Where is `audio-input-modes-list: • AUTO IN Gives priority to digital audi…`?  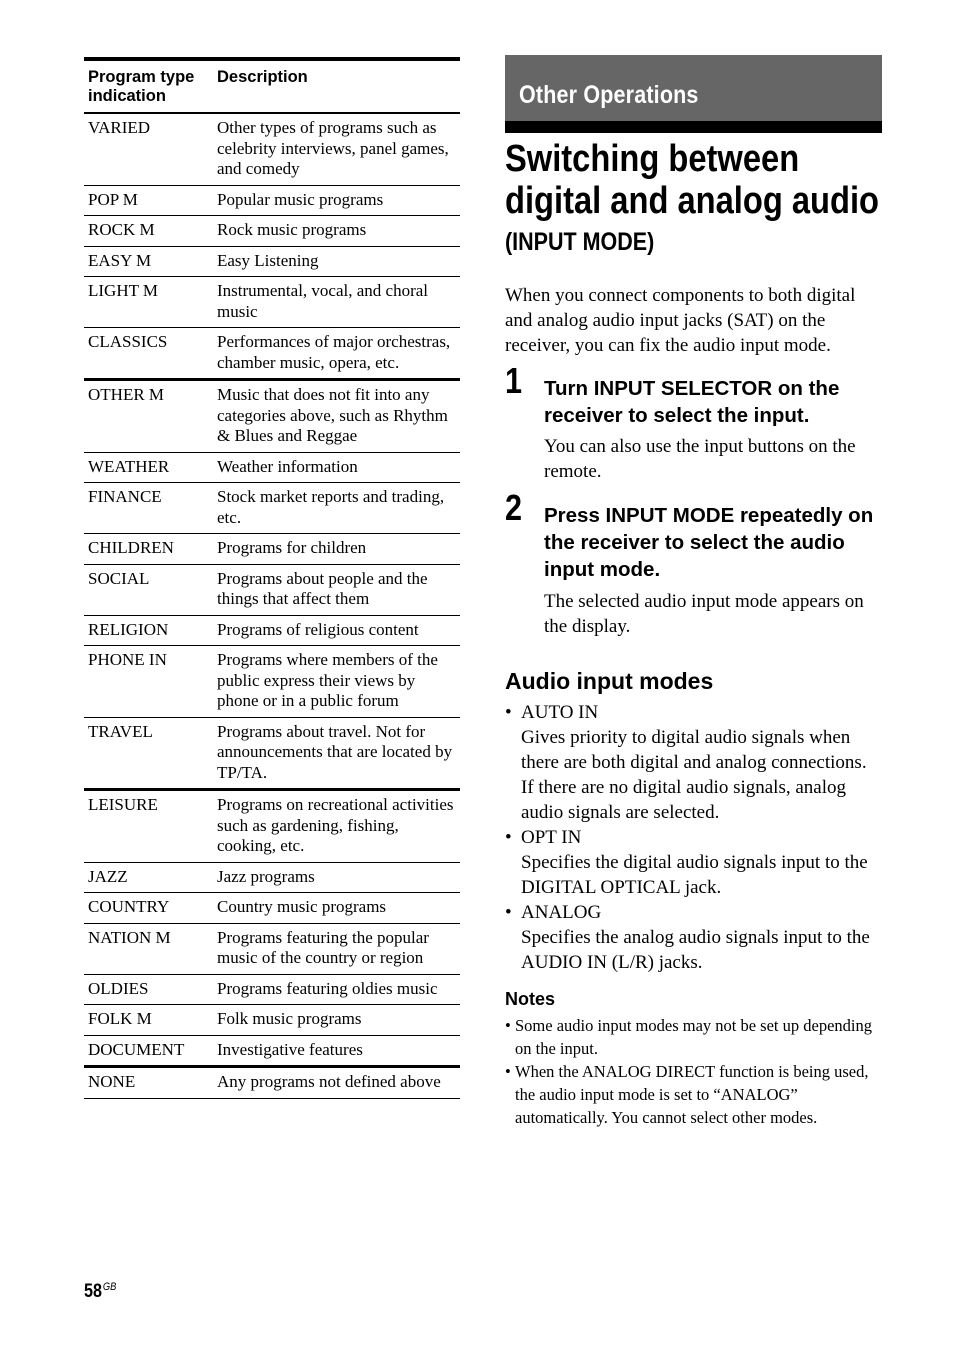 audio-input-modes-list: • AUTO IN Gives priority to digital audi… is located at coordinates (693, 837).